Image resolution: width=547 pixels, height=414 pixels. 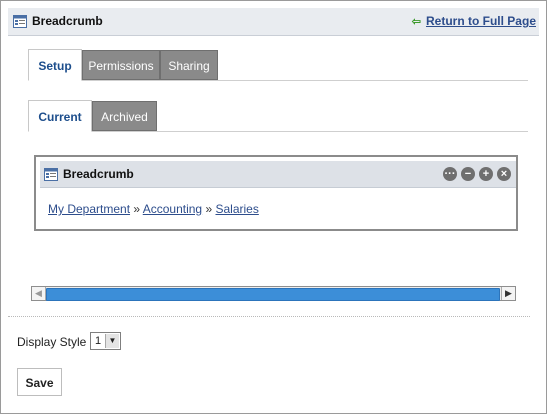 I want to click on tab-archived: Archived, so click(x=124, y=116).